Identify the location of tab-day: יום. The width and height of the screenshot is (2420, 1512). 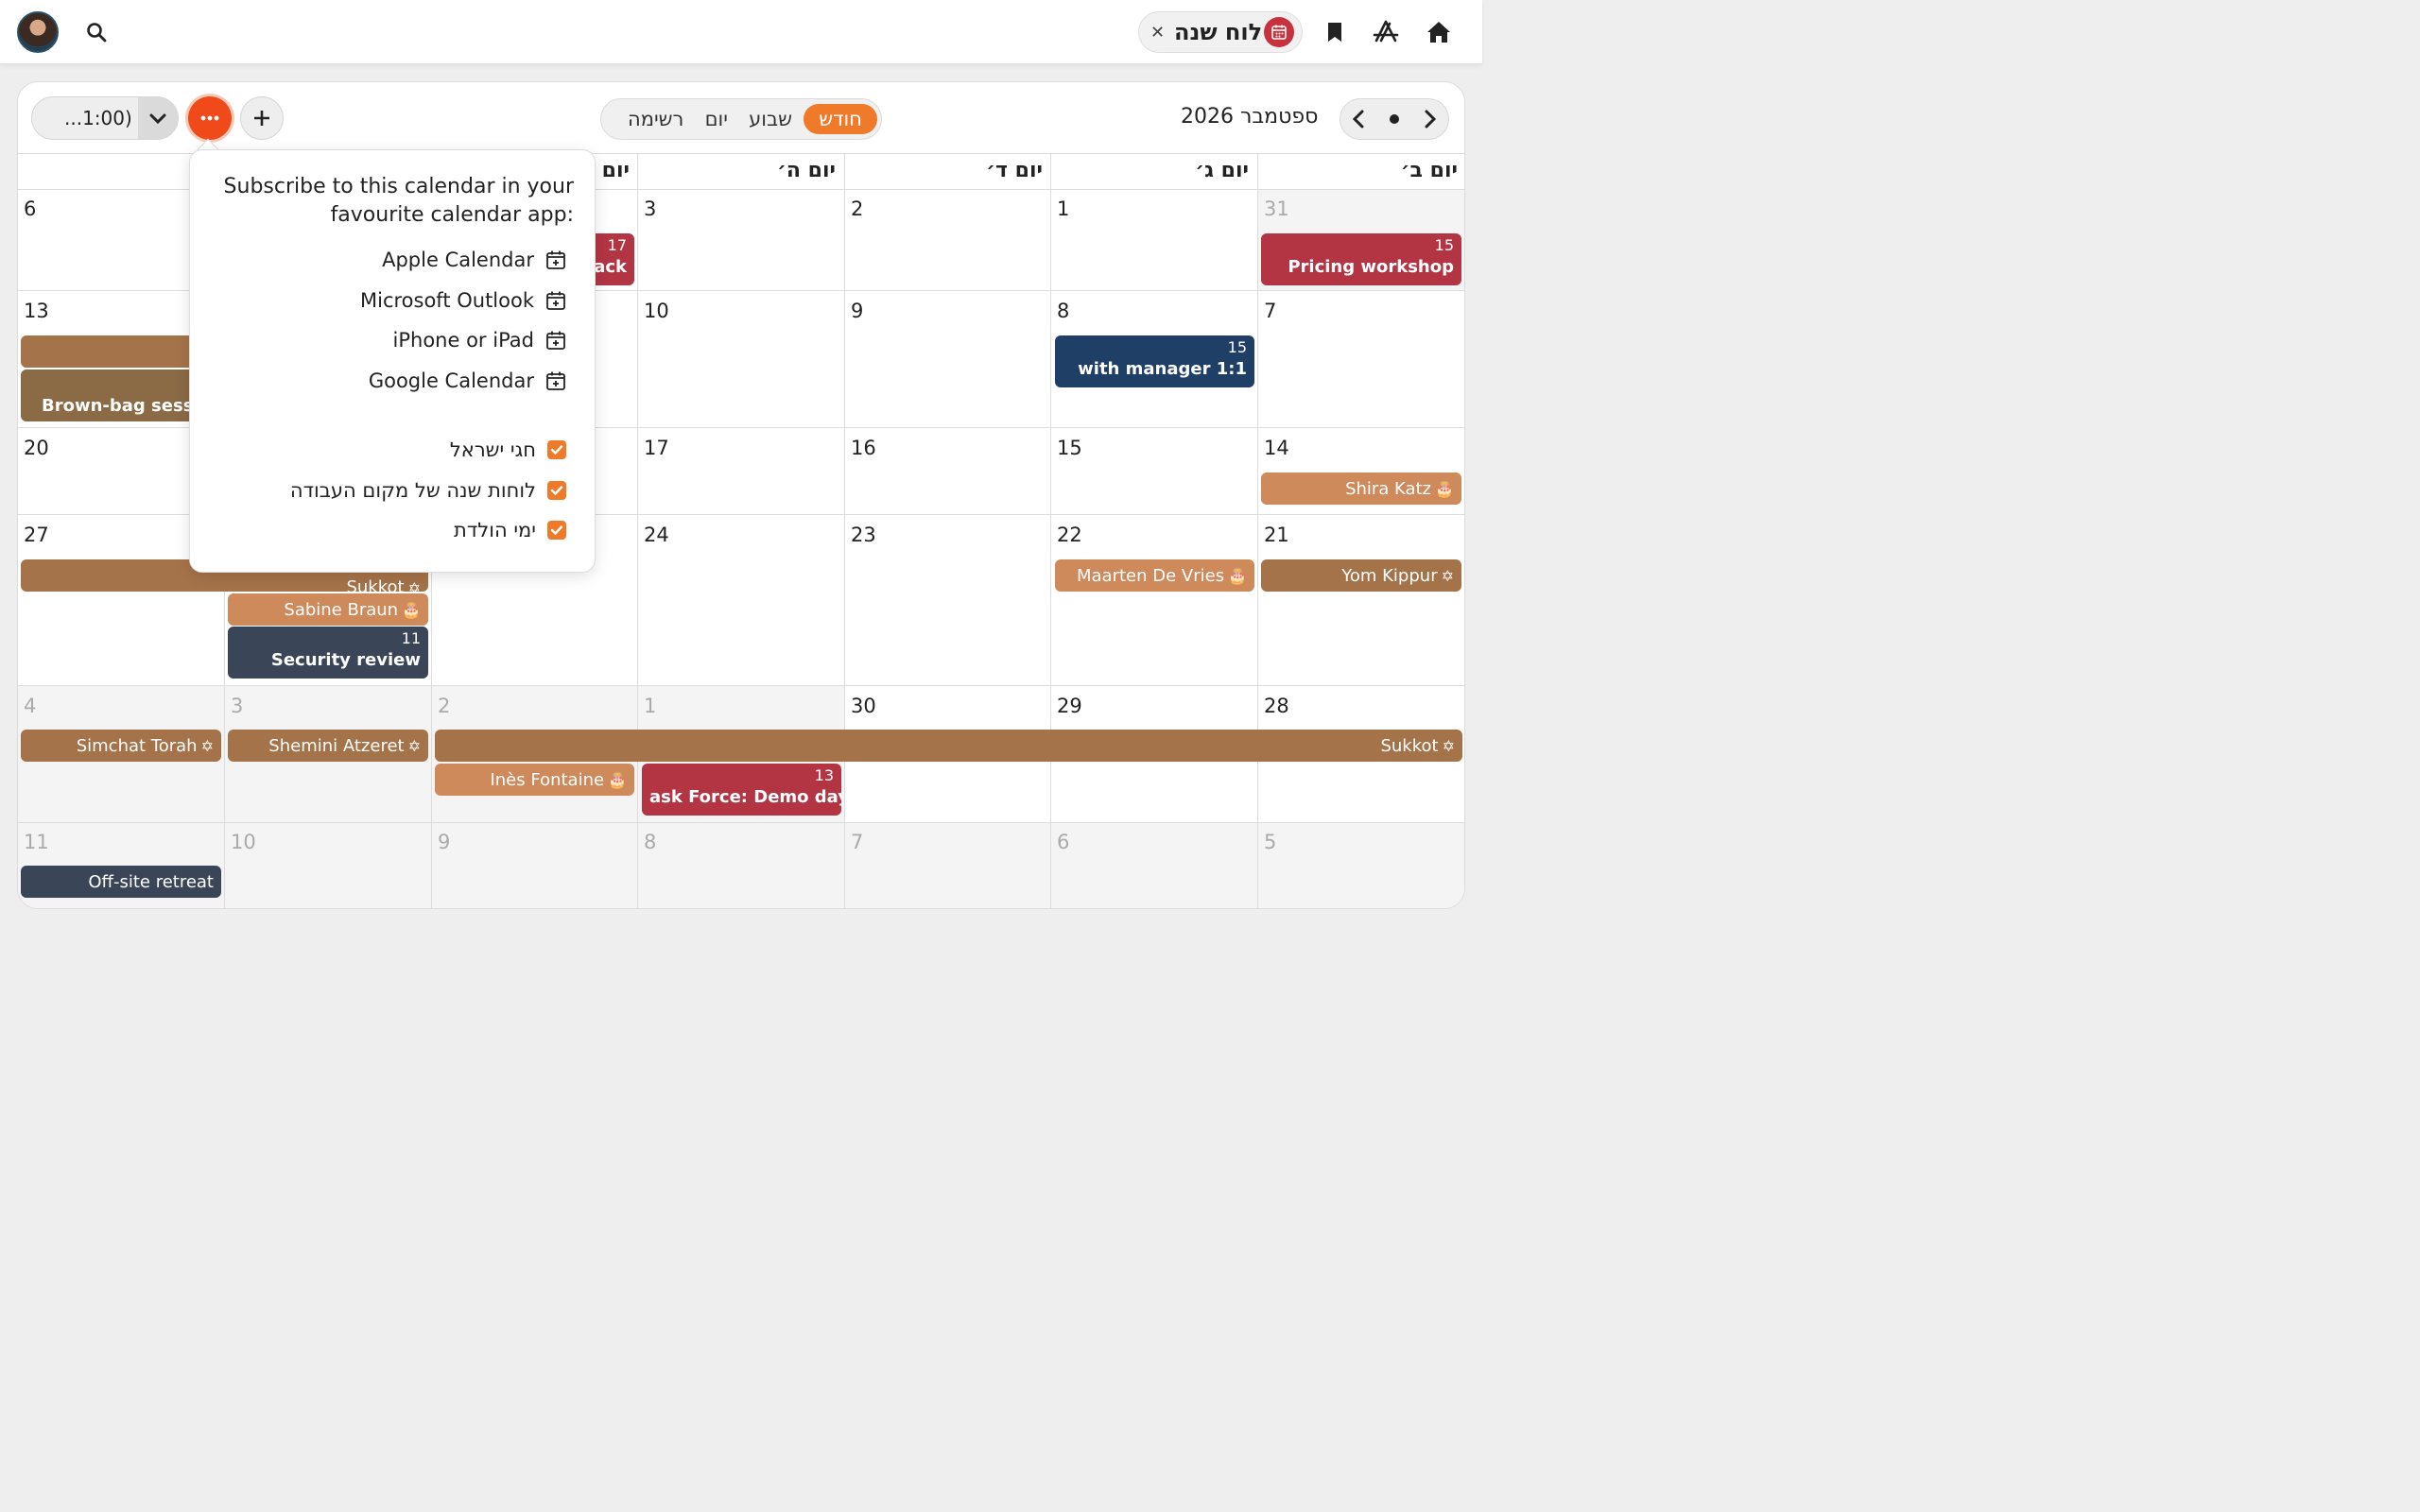
(717, 119).